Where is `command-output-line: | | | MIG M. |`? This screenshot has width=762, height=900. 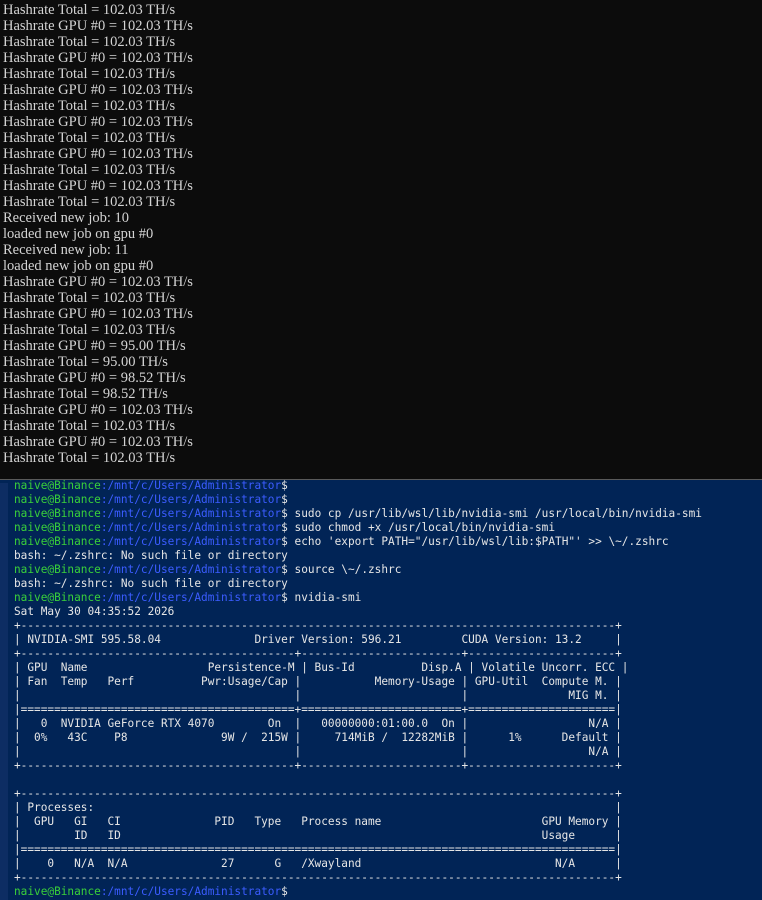 command-output-line: | | | MIG M. | is located at coordinates (318, 695).